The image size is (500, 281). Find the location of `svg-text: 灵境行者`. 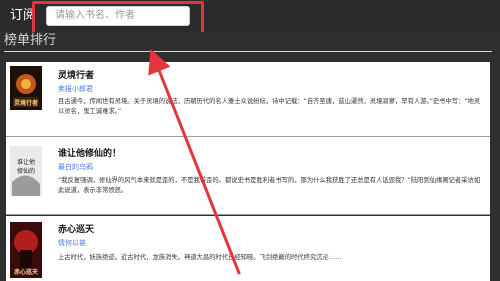

svg-text: 灵境行者 is located at coordinates (25, 103).